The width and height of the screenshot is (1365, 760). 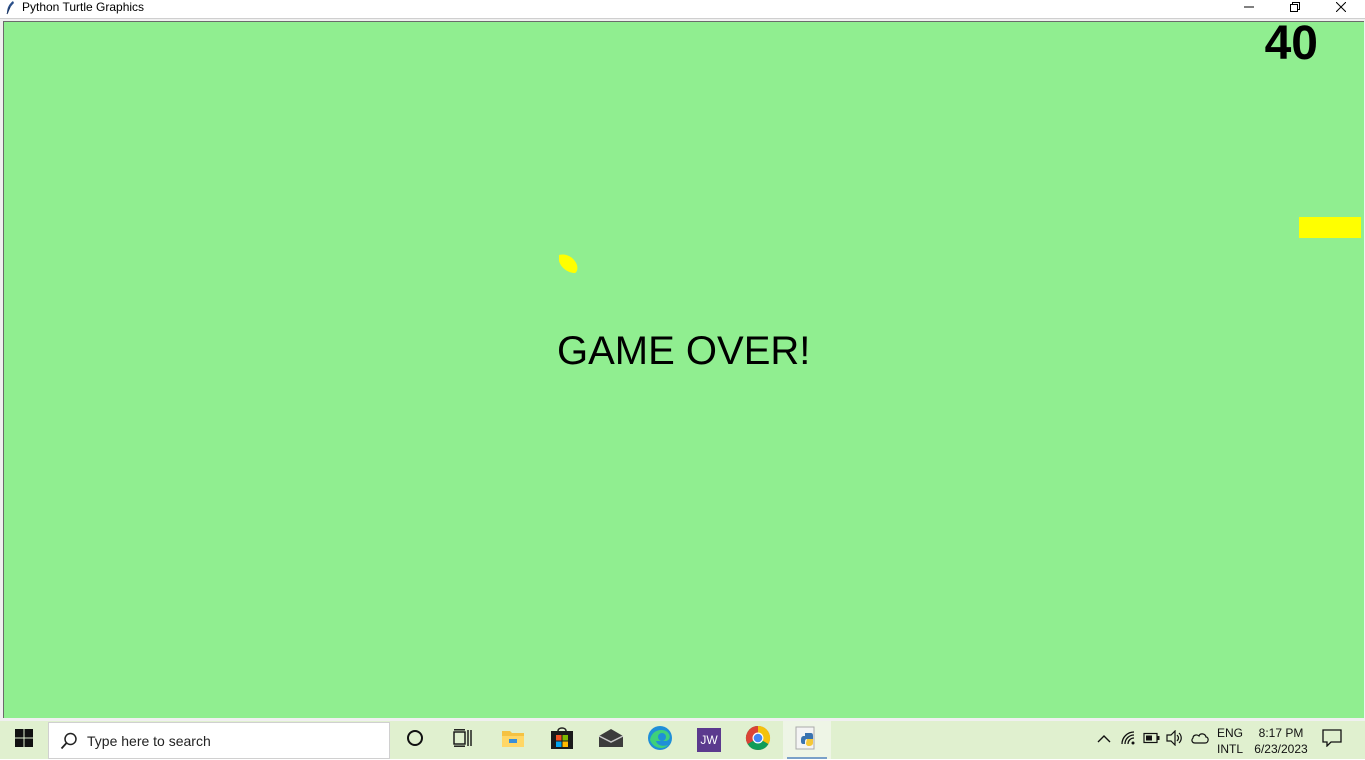 I want to click on restore-icon, so click(x=1295, y=8).